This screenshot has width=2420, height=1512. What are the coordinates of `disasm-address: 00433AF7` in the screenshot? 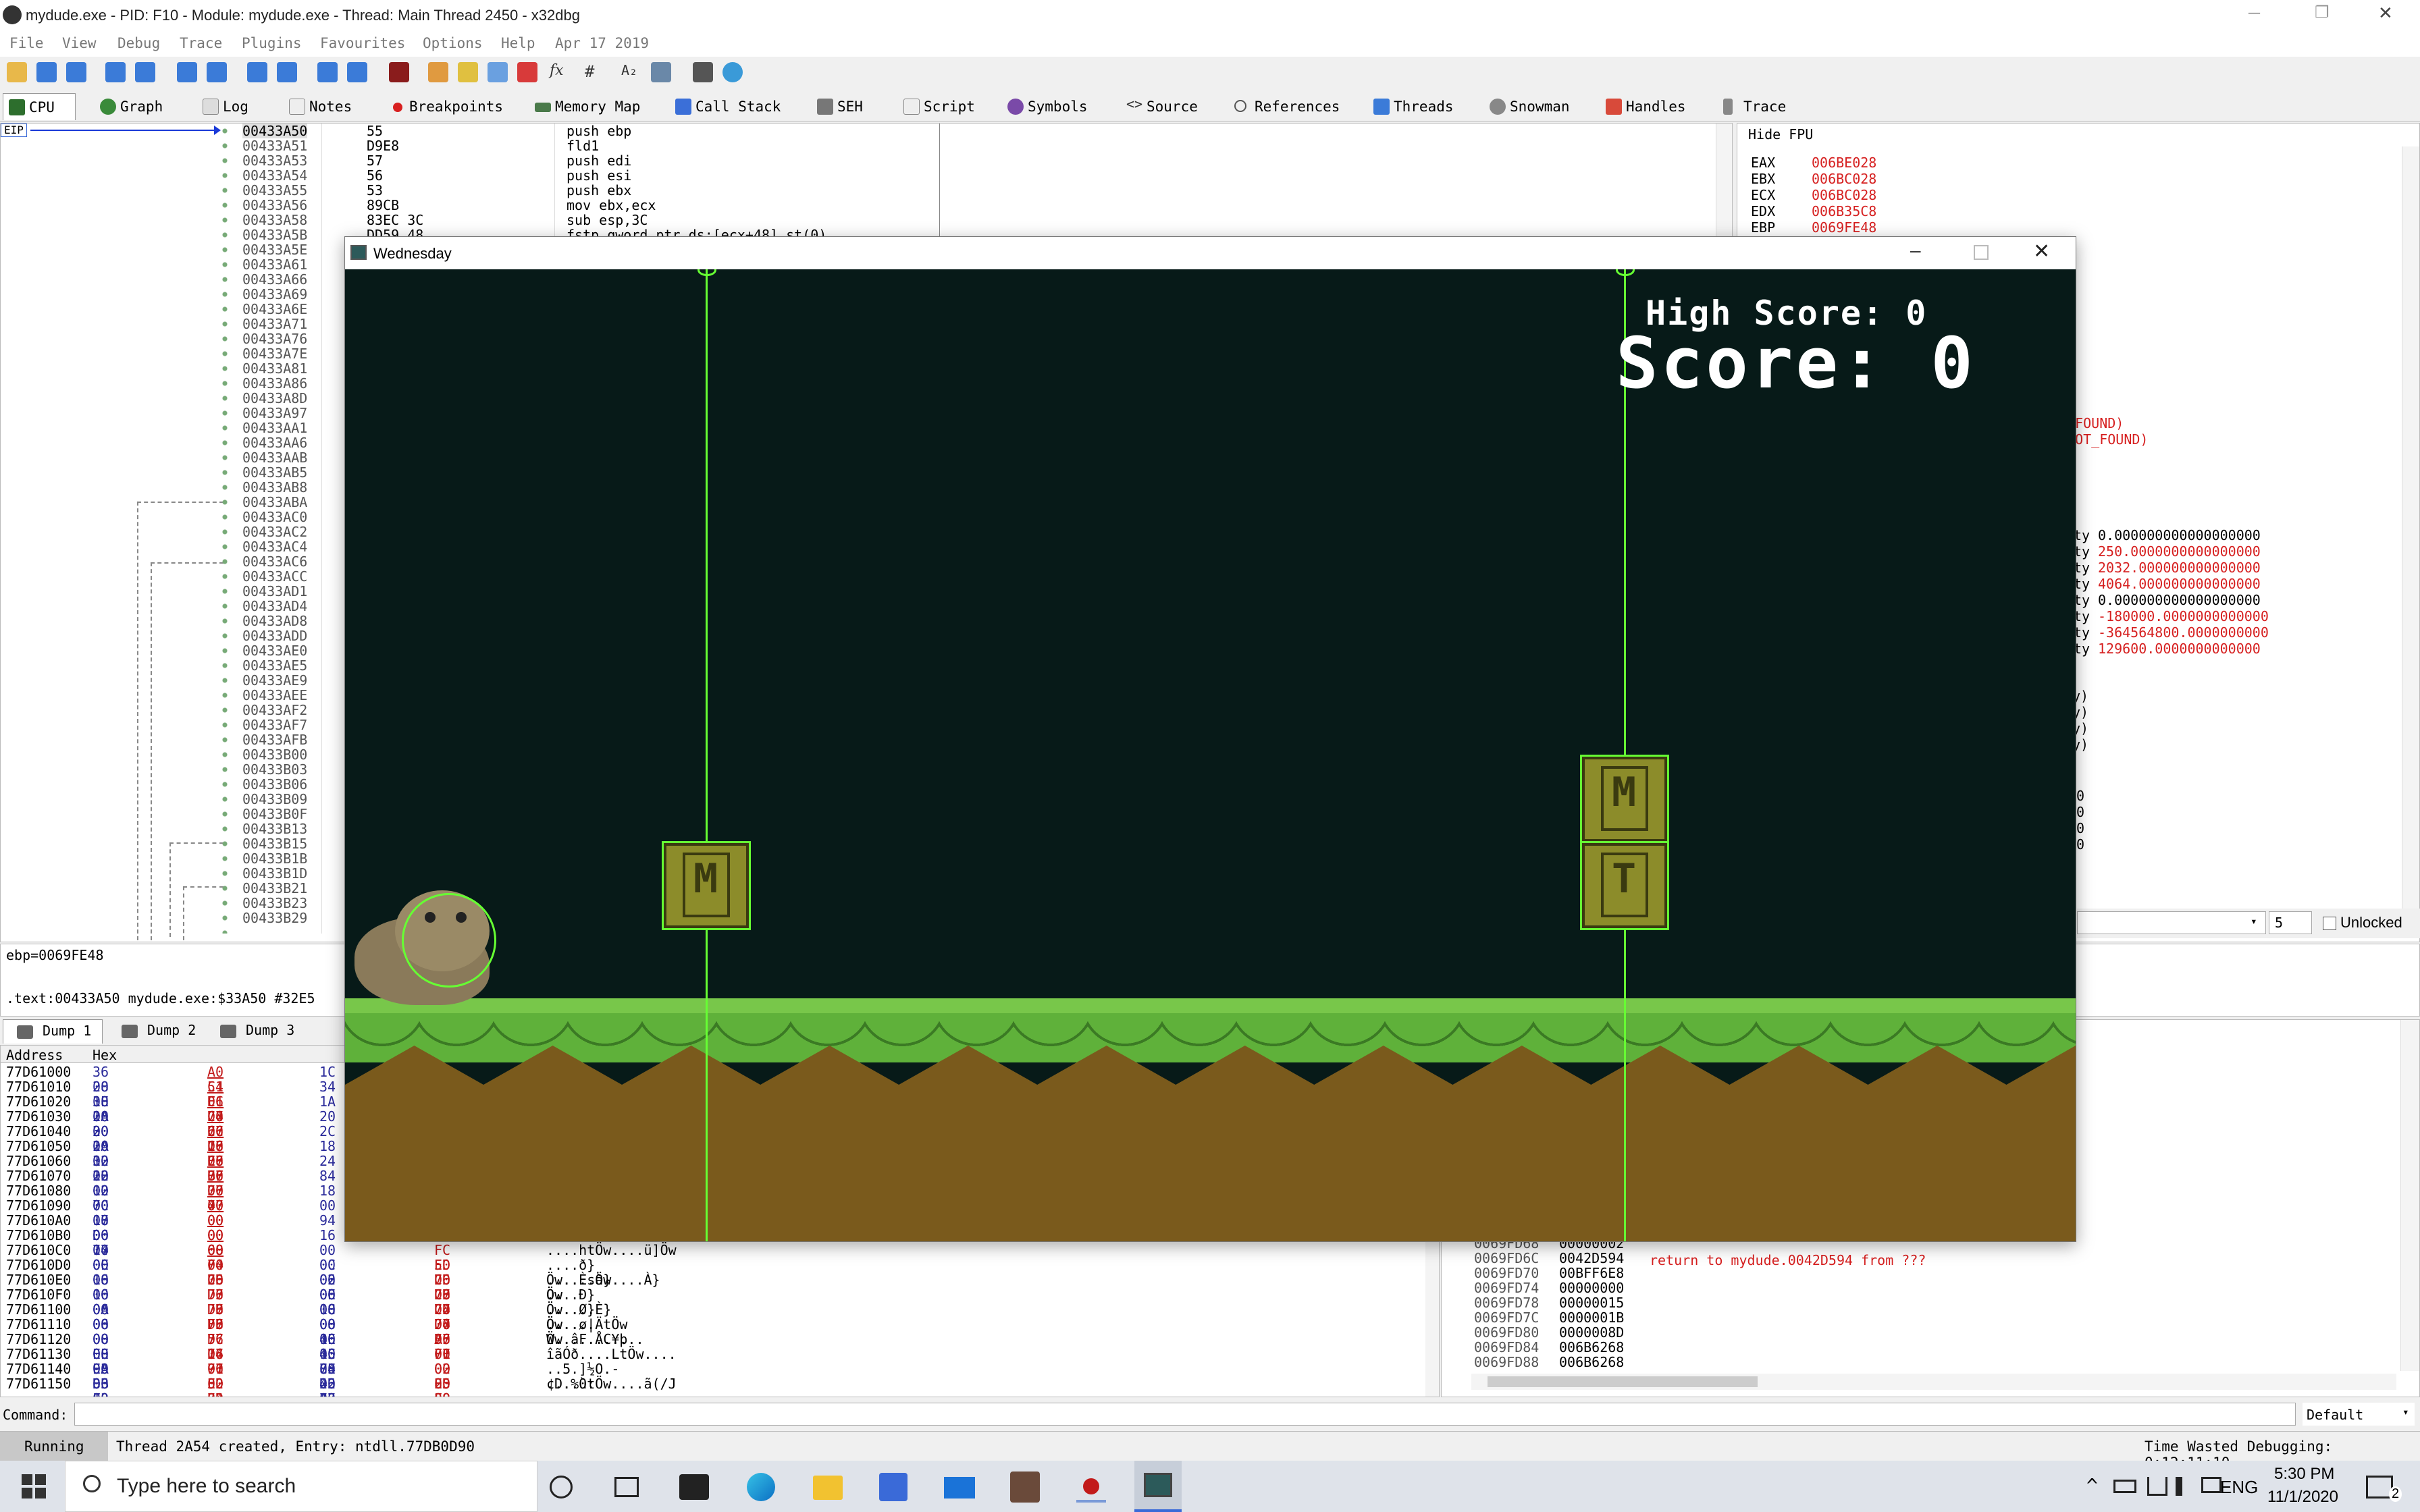 It's located at (274, 725).